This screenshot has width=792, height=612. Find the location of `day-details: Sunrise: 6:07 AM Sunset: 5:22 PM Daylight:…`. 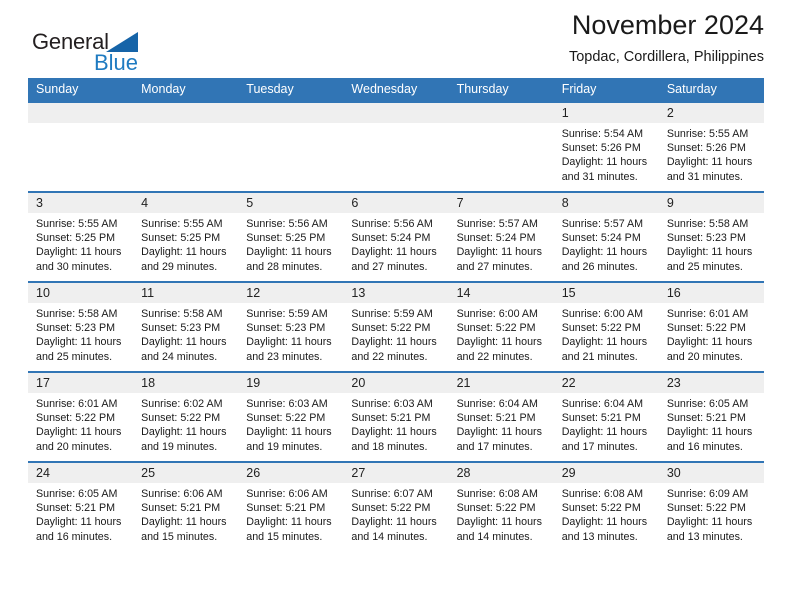

day-details: Sunrise: 6:07 AM Sunset: 5:22 PM Daylight:… is located at coordinates (395, 513).